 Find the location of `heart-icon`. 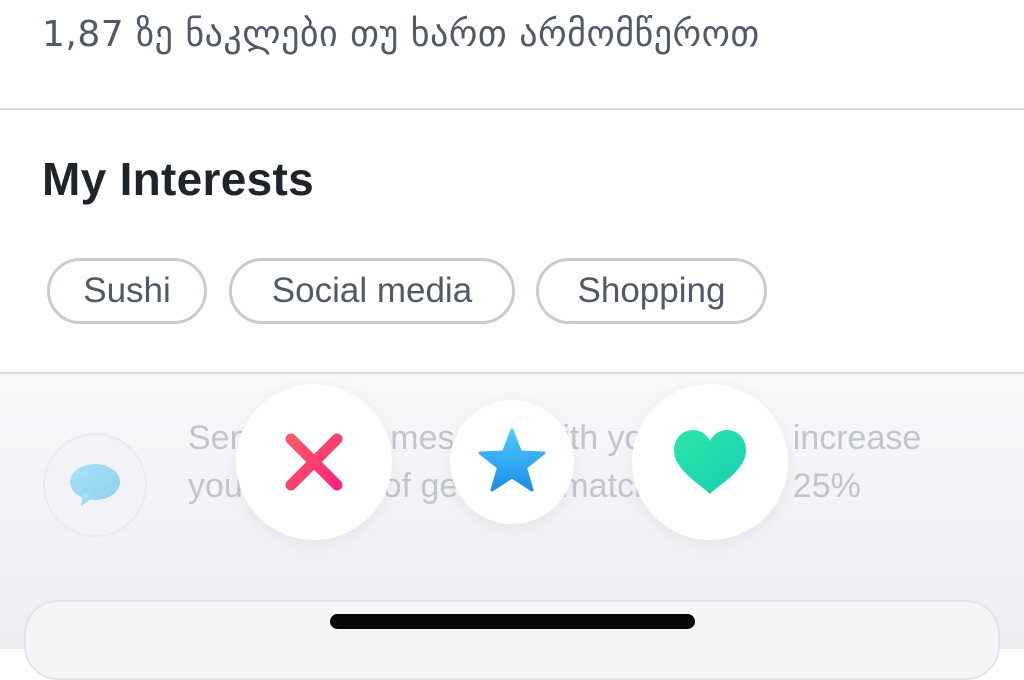

heart-icon is located at coordinates (710, 462).